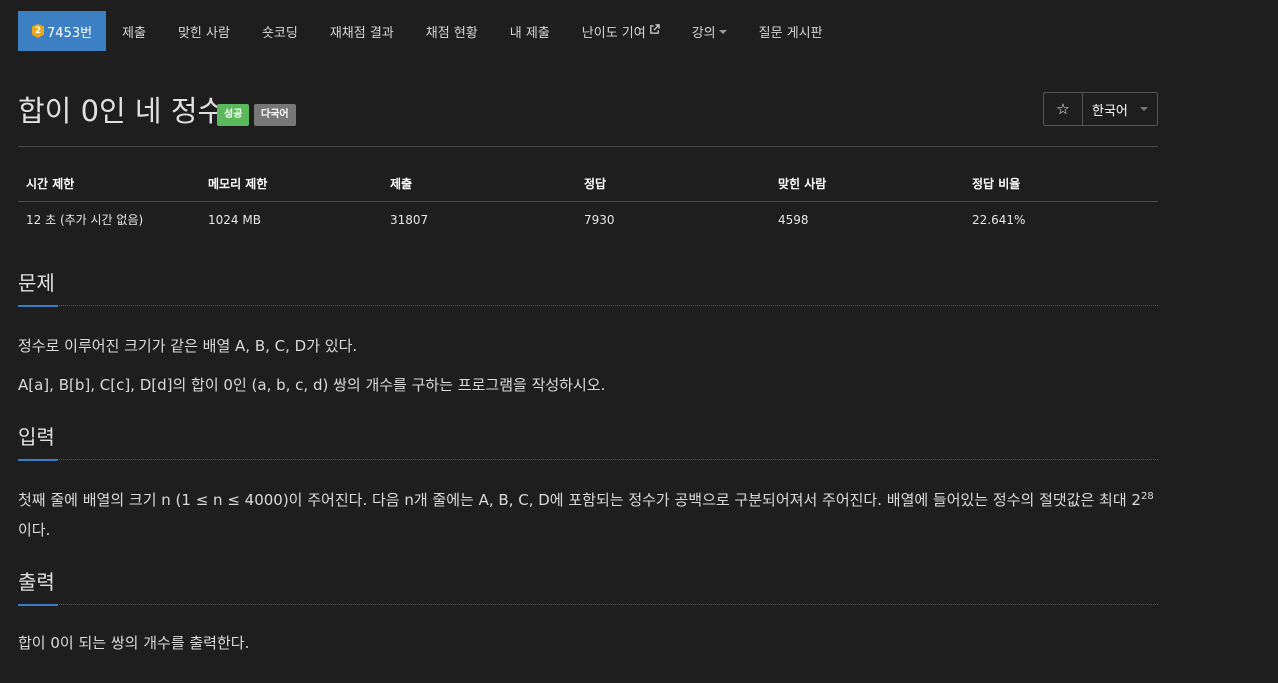 The height and width of the screenshot is (683, 1278). Describe the element at coordinates (1147, 496) in the screenshot. I see `input-power-exponent: 28` at that location.